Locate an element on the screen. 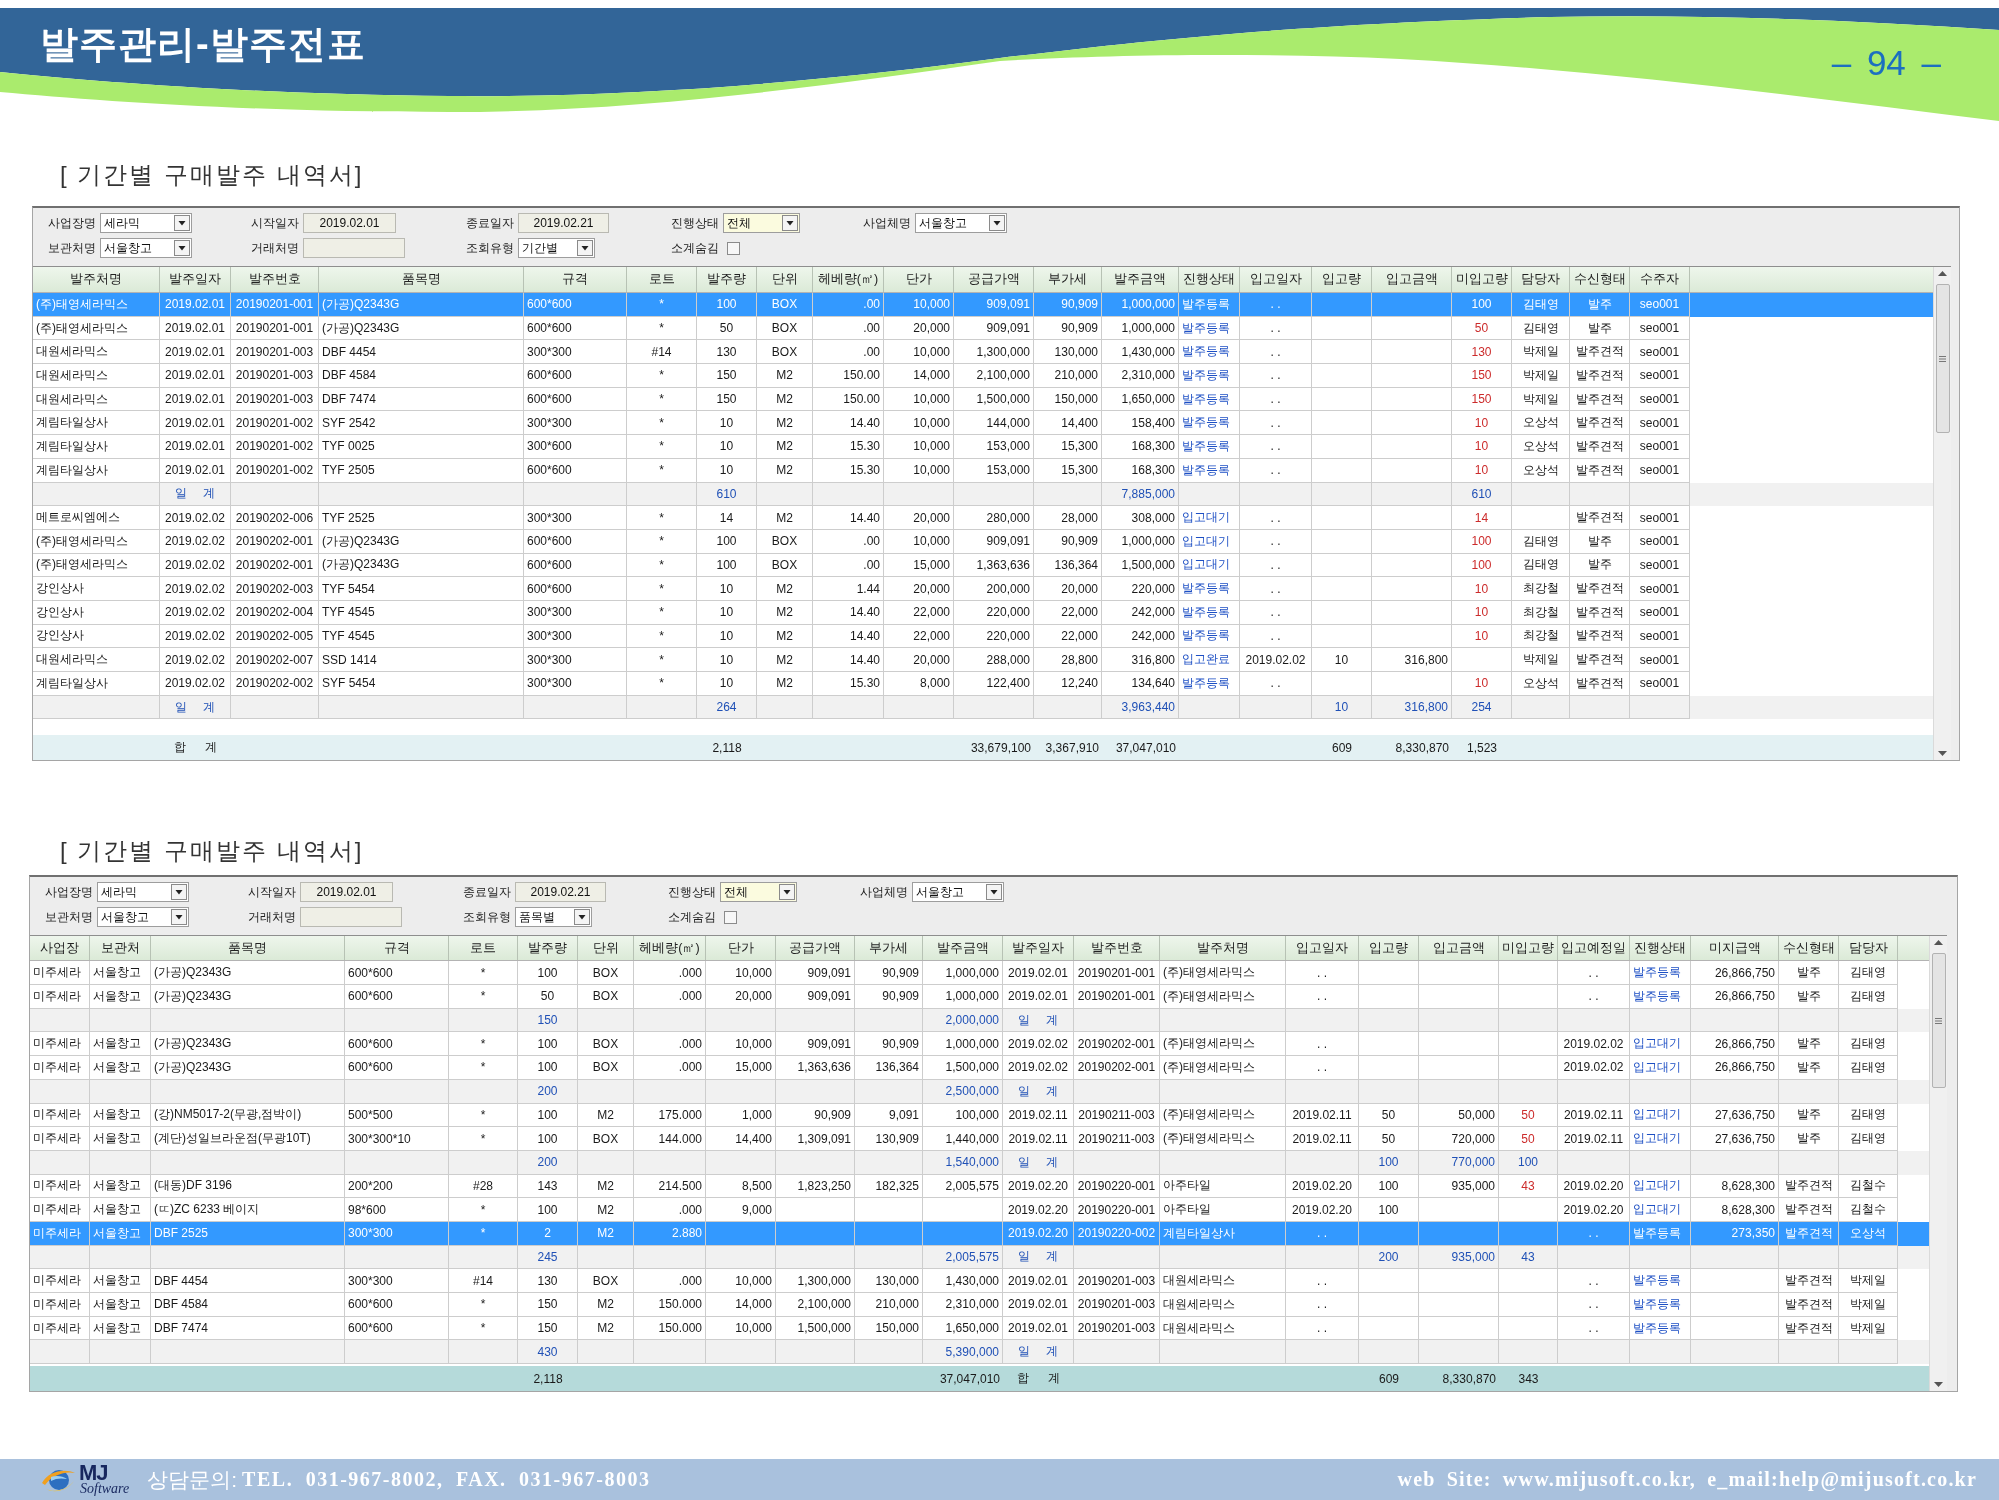 The image size is (1999, 1500). table-cell: 메트로씨엠에스 is located at coordinates (96, 518).